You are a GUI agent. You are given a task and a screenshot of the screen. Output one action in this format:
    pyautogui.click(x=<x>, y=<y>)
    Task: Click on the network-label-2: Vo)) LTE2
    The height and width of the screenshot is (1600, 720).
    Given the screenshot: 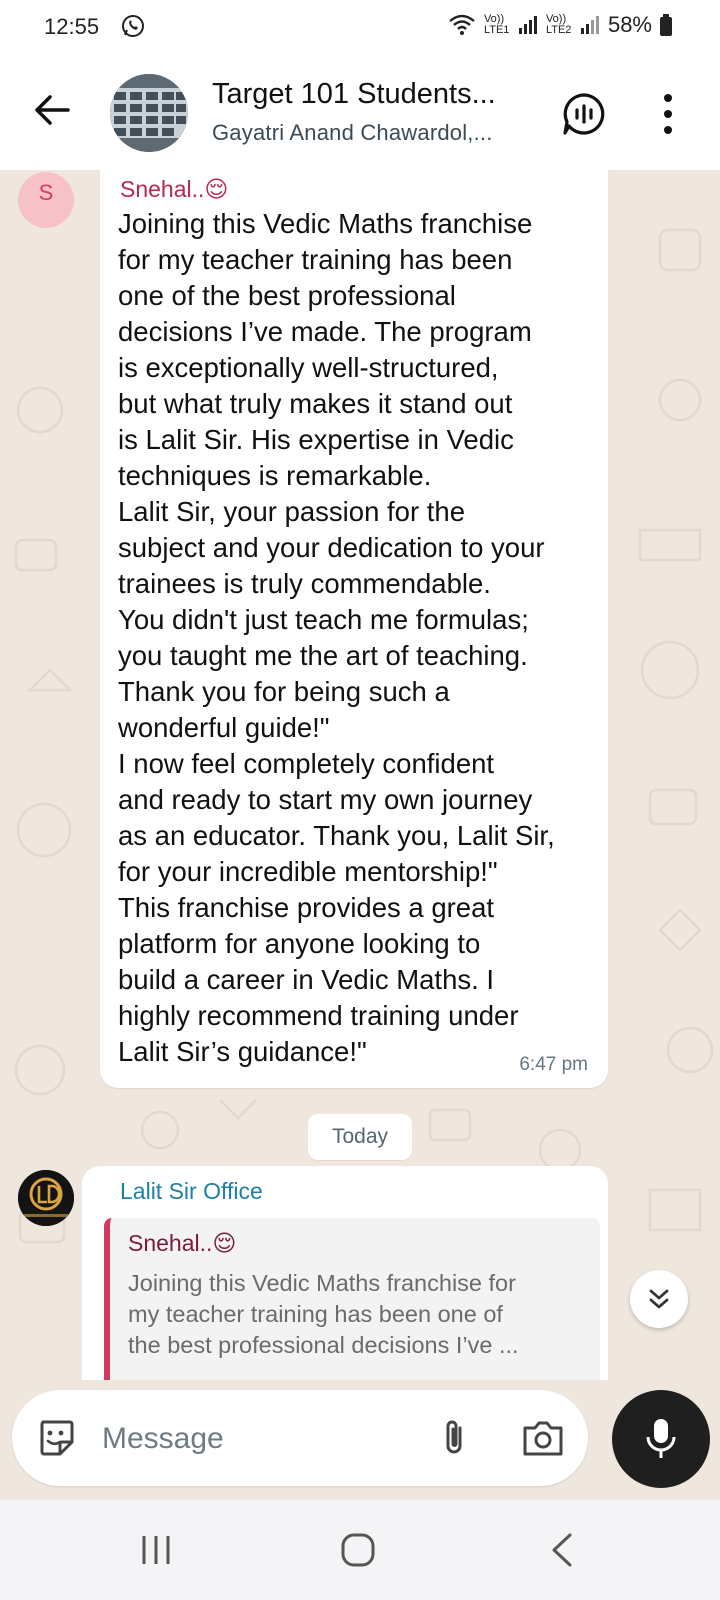 What is the action you would take?
    pyautogui.click(x=558, y=24)
    